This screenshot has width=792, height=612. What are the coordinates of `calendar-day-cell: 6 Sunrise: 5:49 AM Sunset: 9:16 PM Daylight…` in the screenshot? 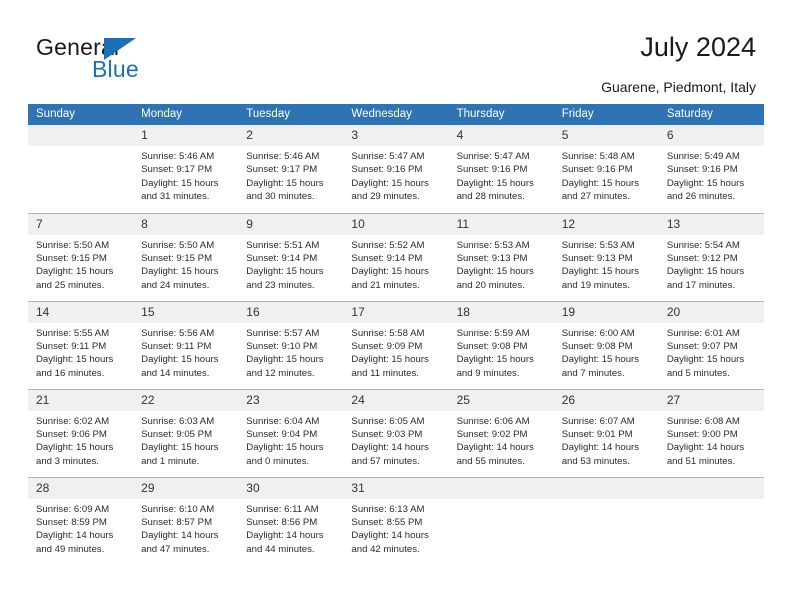 It's located at (711, 169).